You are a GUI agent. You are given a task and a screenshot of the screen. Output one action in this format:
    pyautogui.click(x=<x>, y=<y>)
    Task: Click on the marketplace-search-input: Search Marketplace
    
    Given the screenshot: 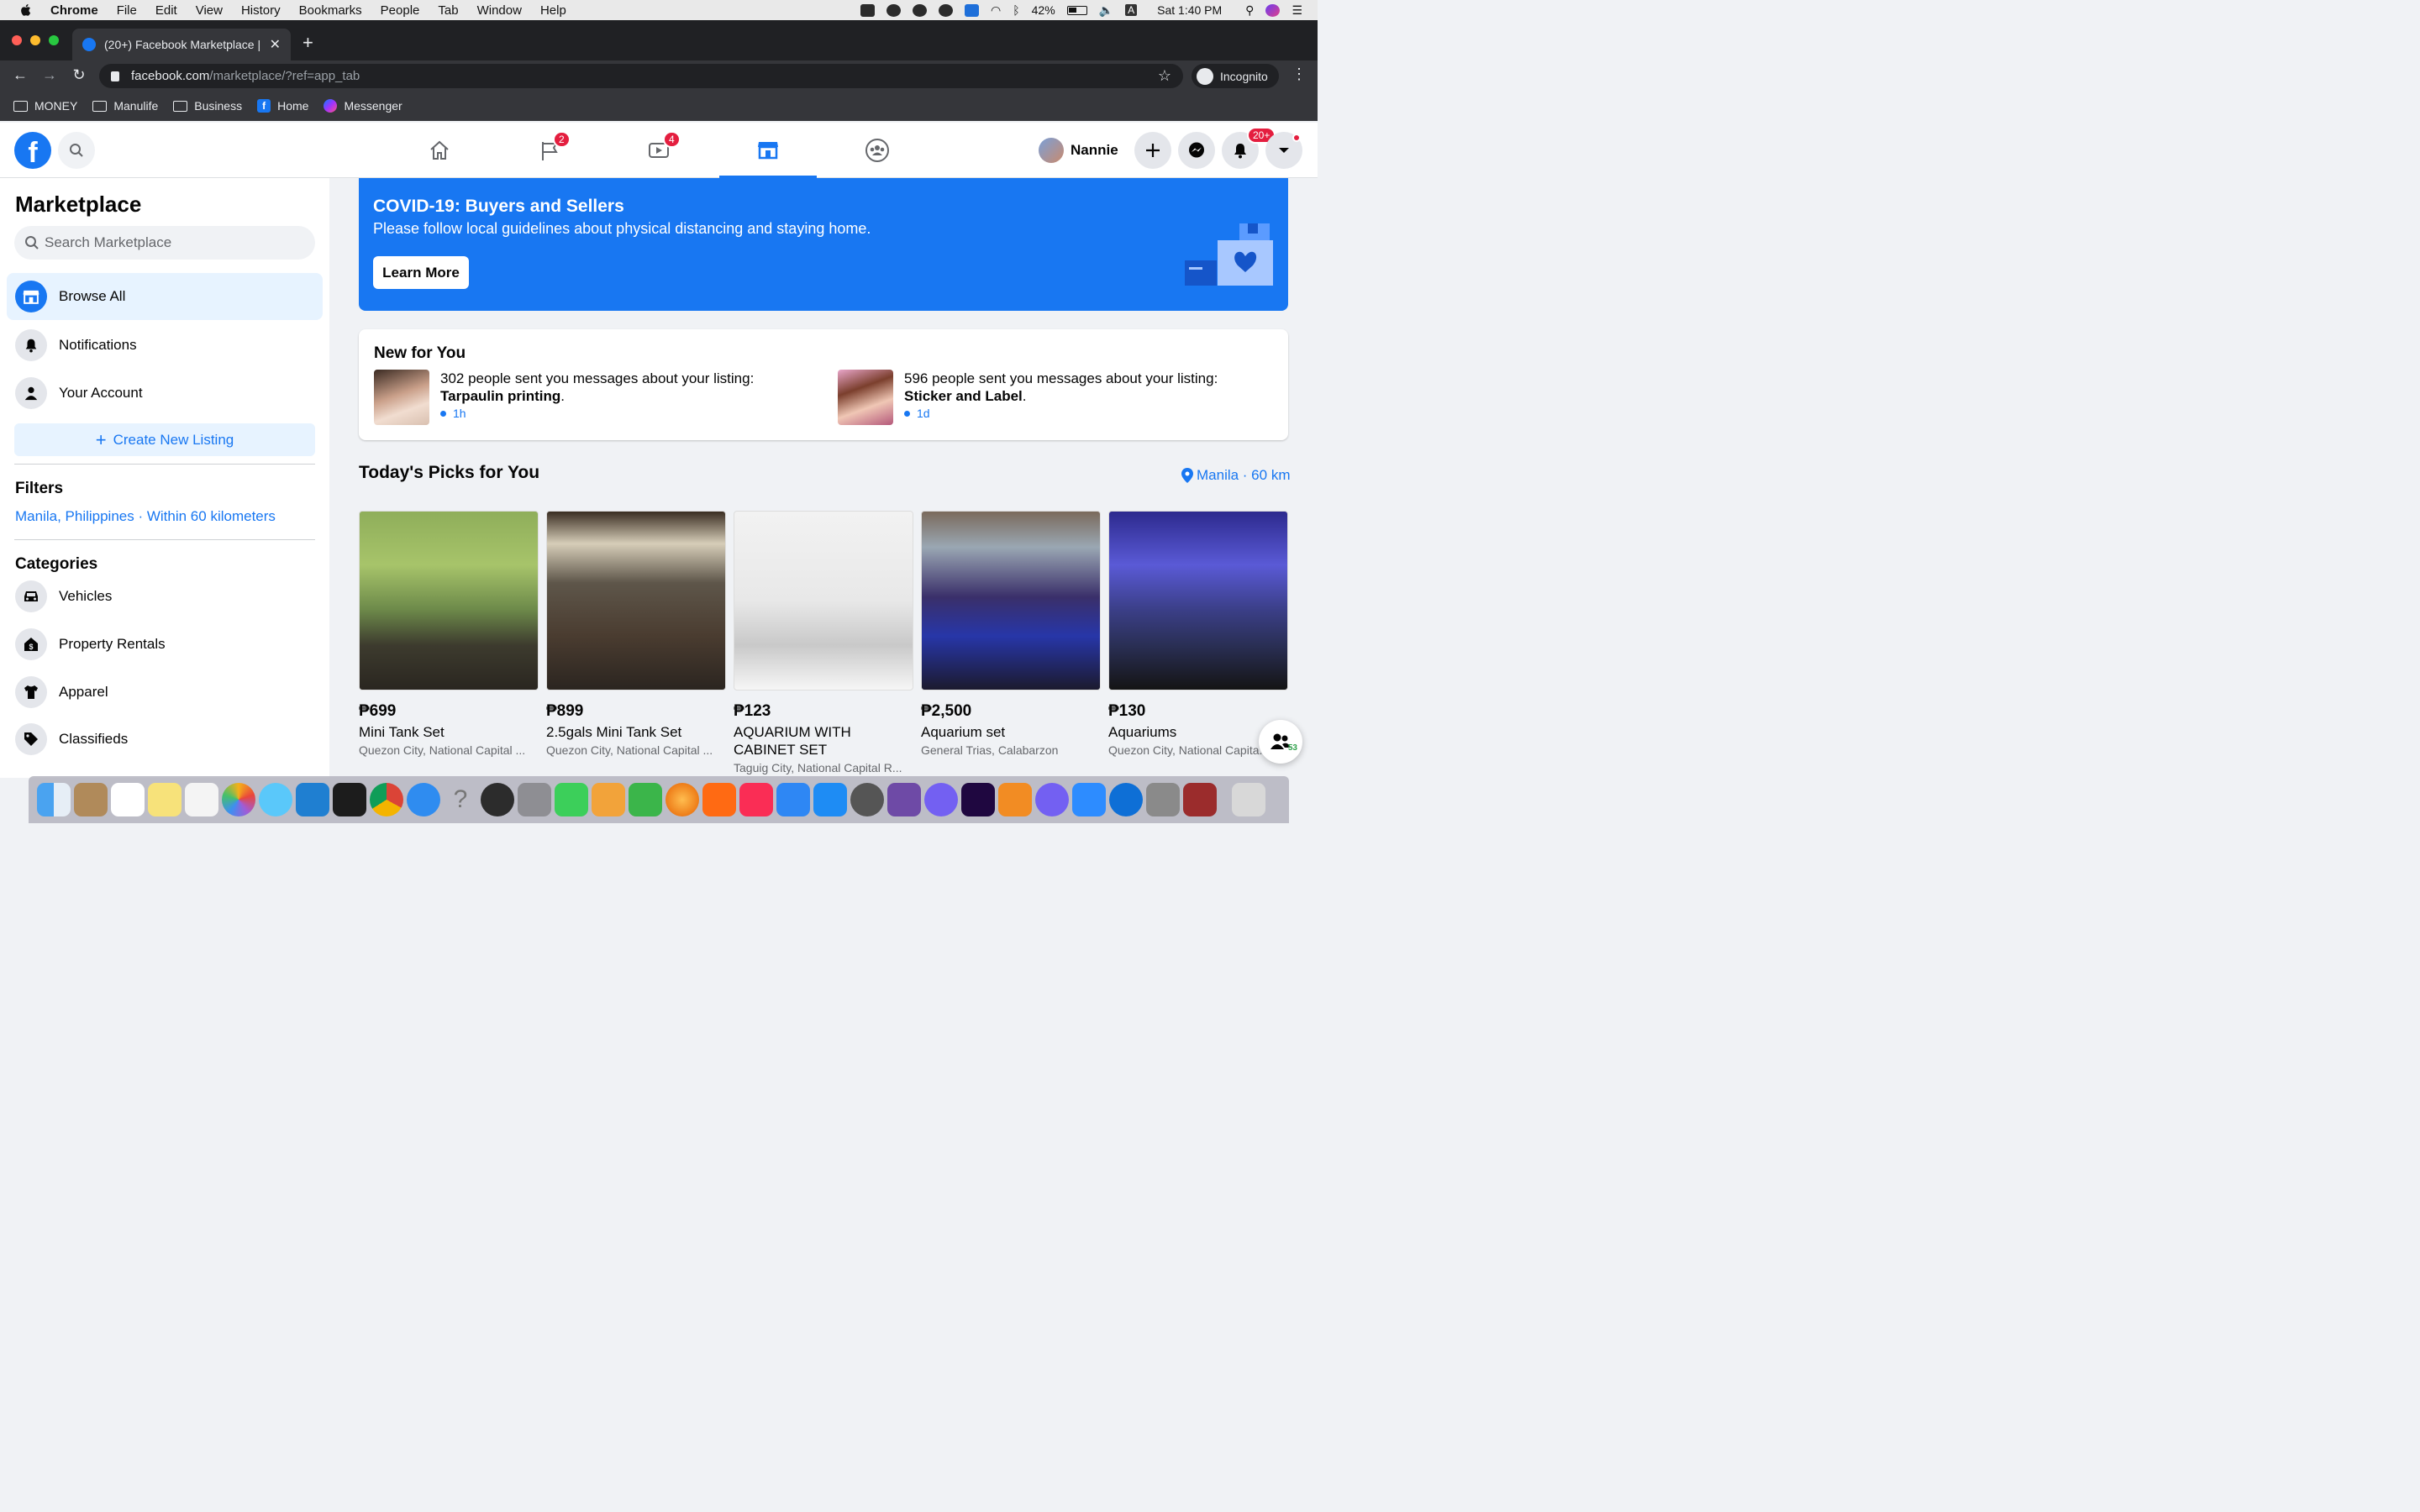 What is the action you would take?
    pyautogui.click(x=165, y=243)
    